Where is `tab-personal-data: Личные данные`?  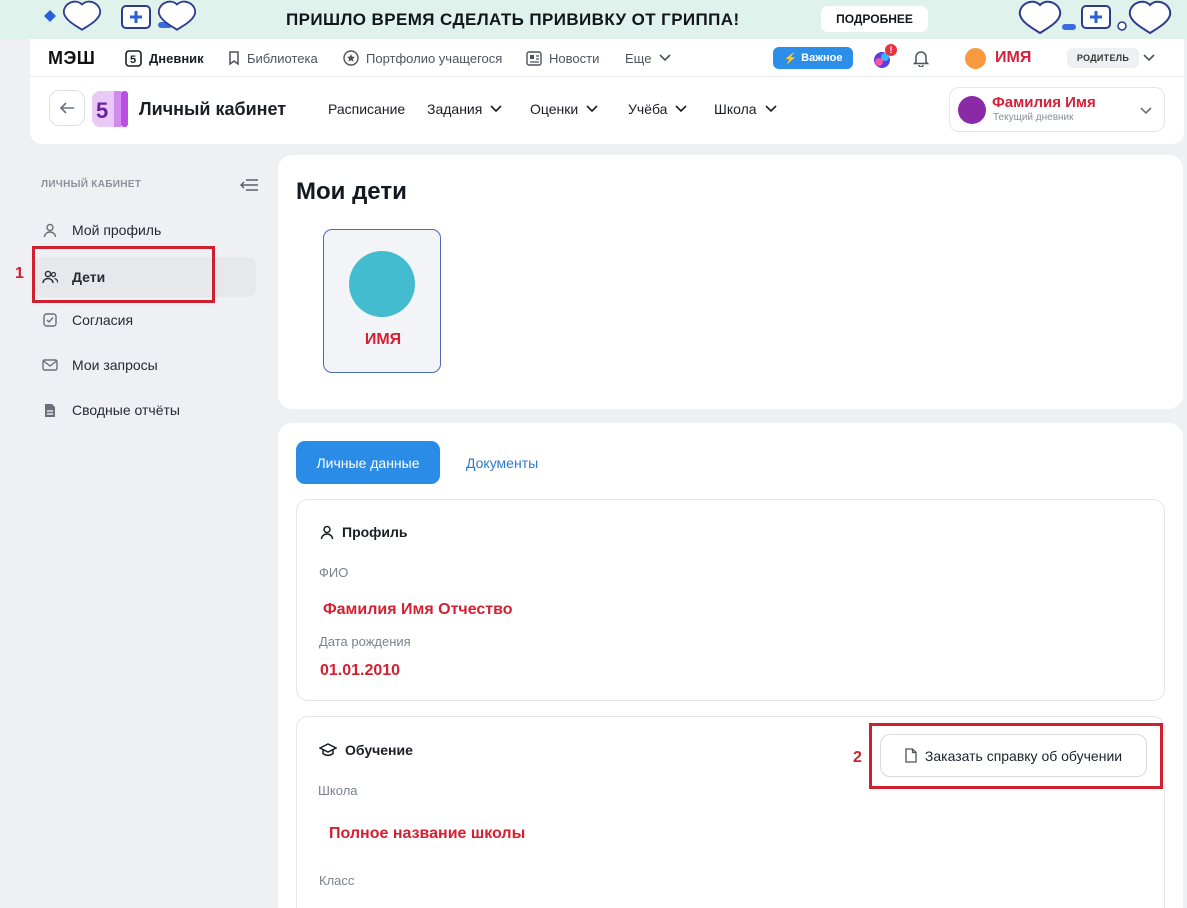
tab-personal-data: Личные данные is located at coordinates (368, 462).